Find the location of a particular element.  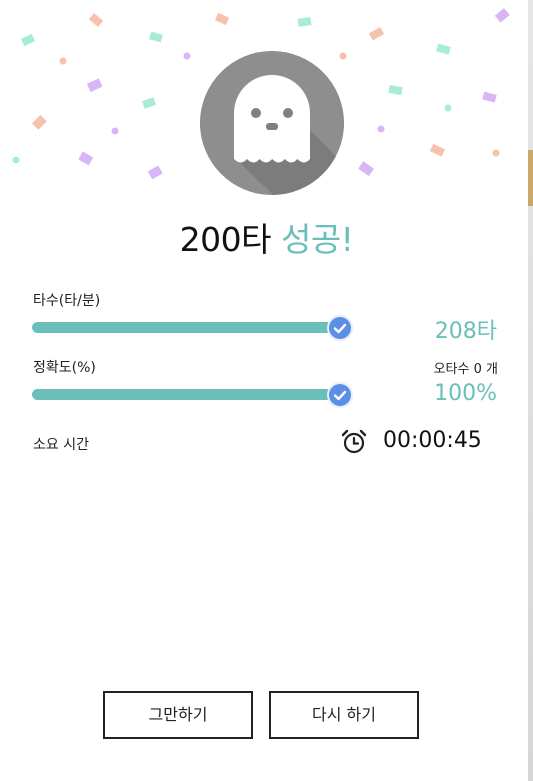

elapsed-time-value: 00:00:45 is located at coordinates (432, 440).